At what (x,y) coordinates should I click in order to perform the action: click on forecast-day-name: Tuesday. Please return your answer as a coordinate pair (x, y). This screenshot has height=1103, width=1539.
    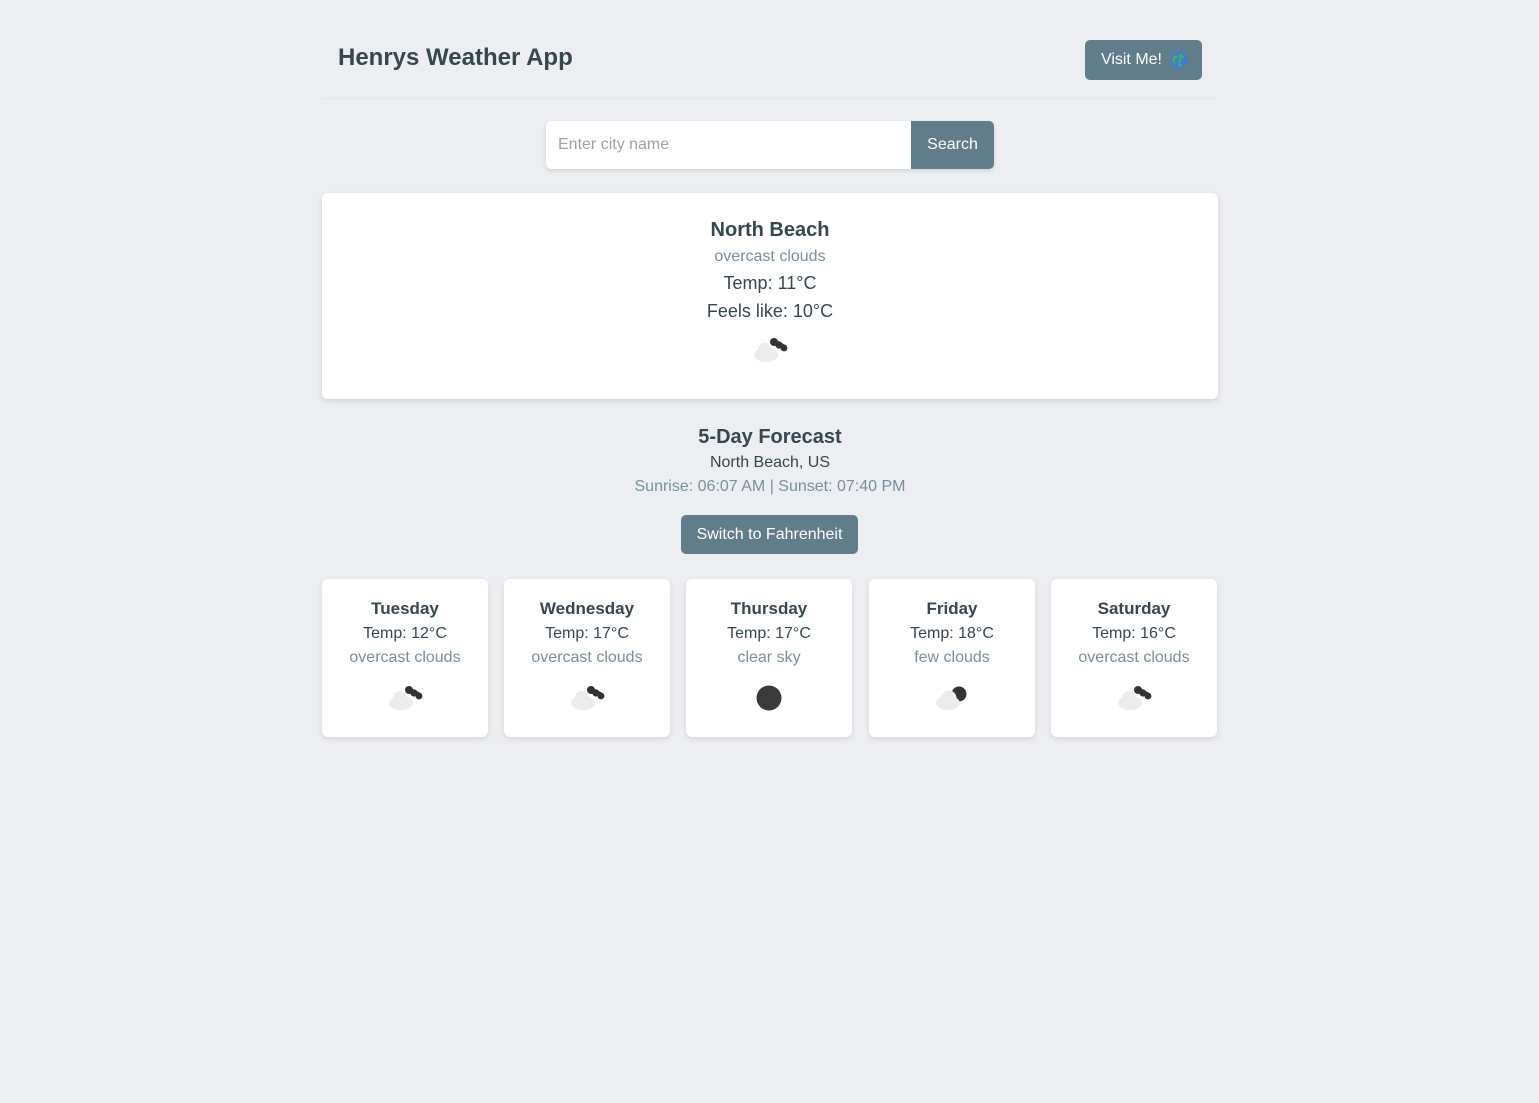
    Looking at the image, I should click on (405, 608).